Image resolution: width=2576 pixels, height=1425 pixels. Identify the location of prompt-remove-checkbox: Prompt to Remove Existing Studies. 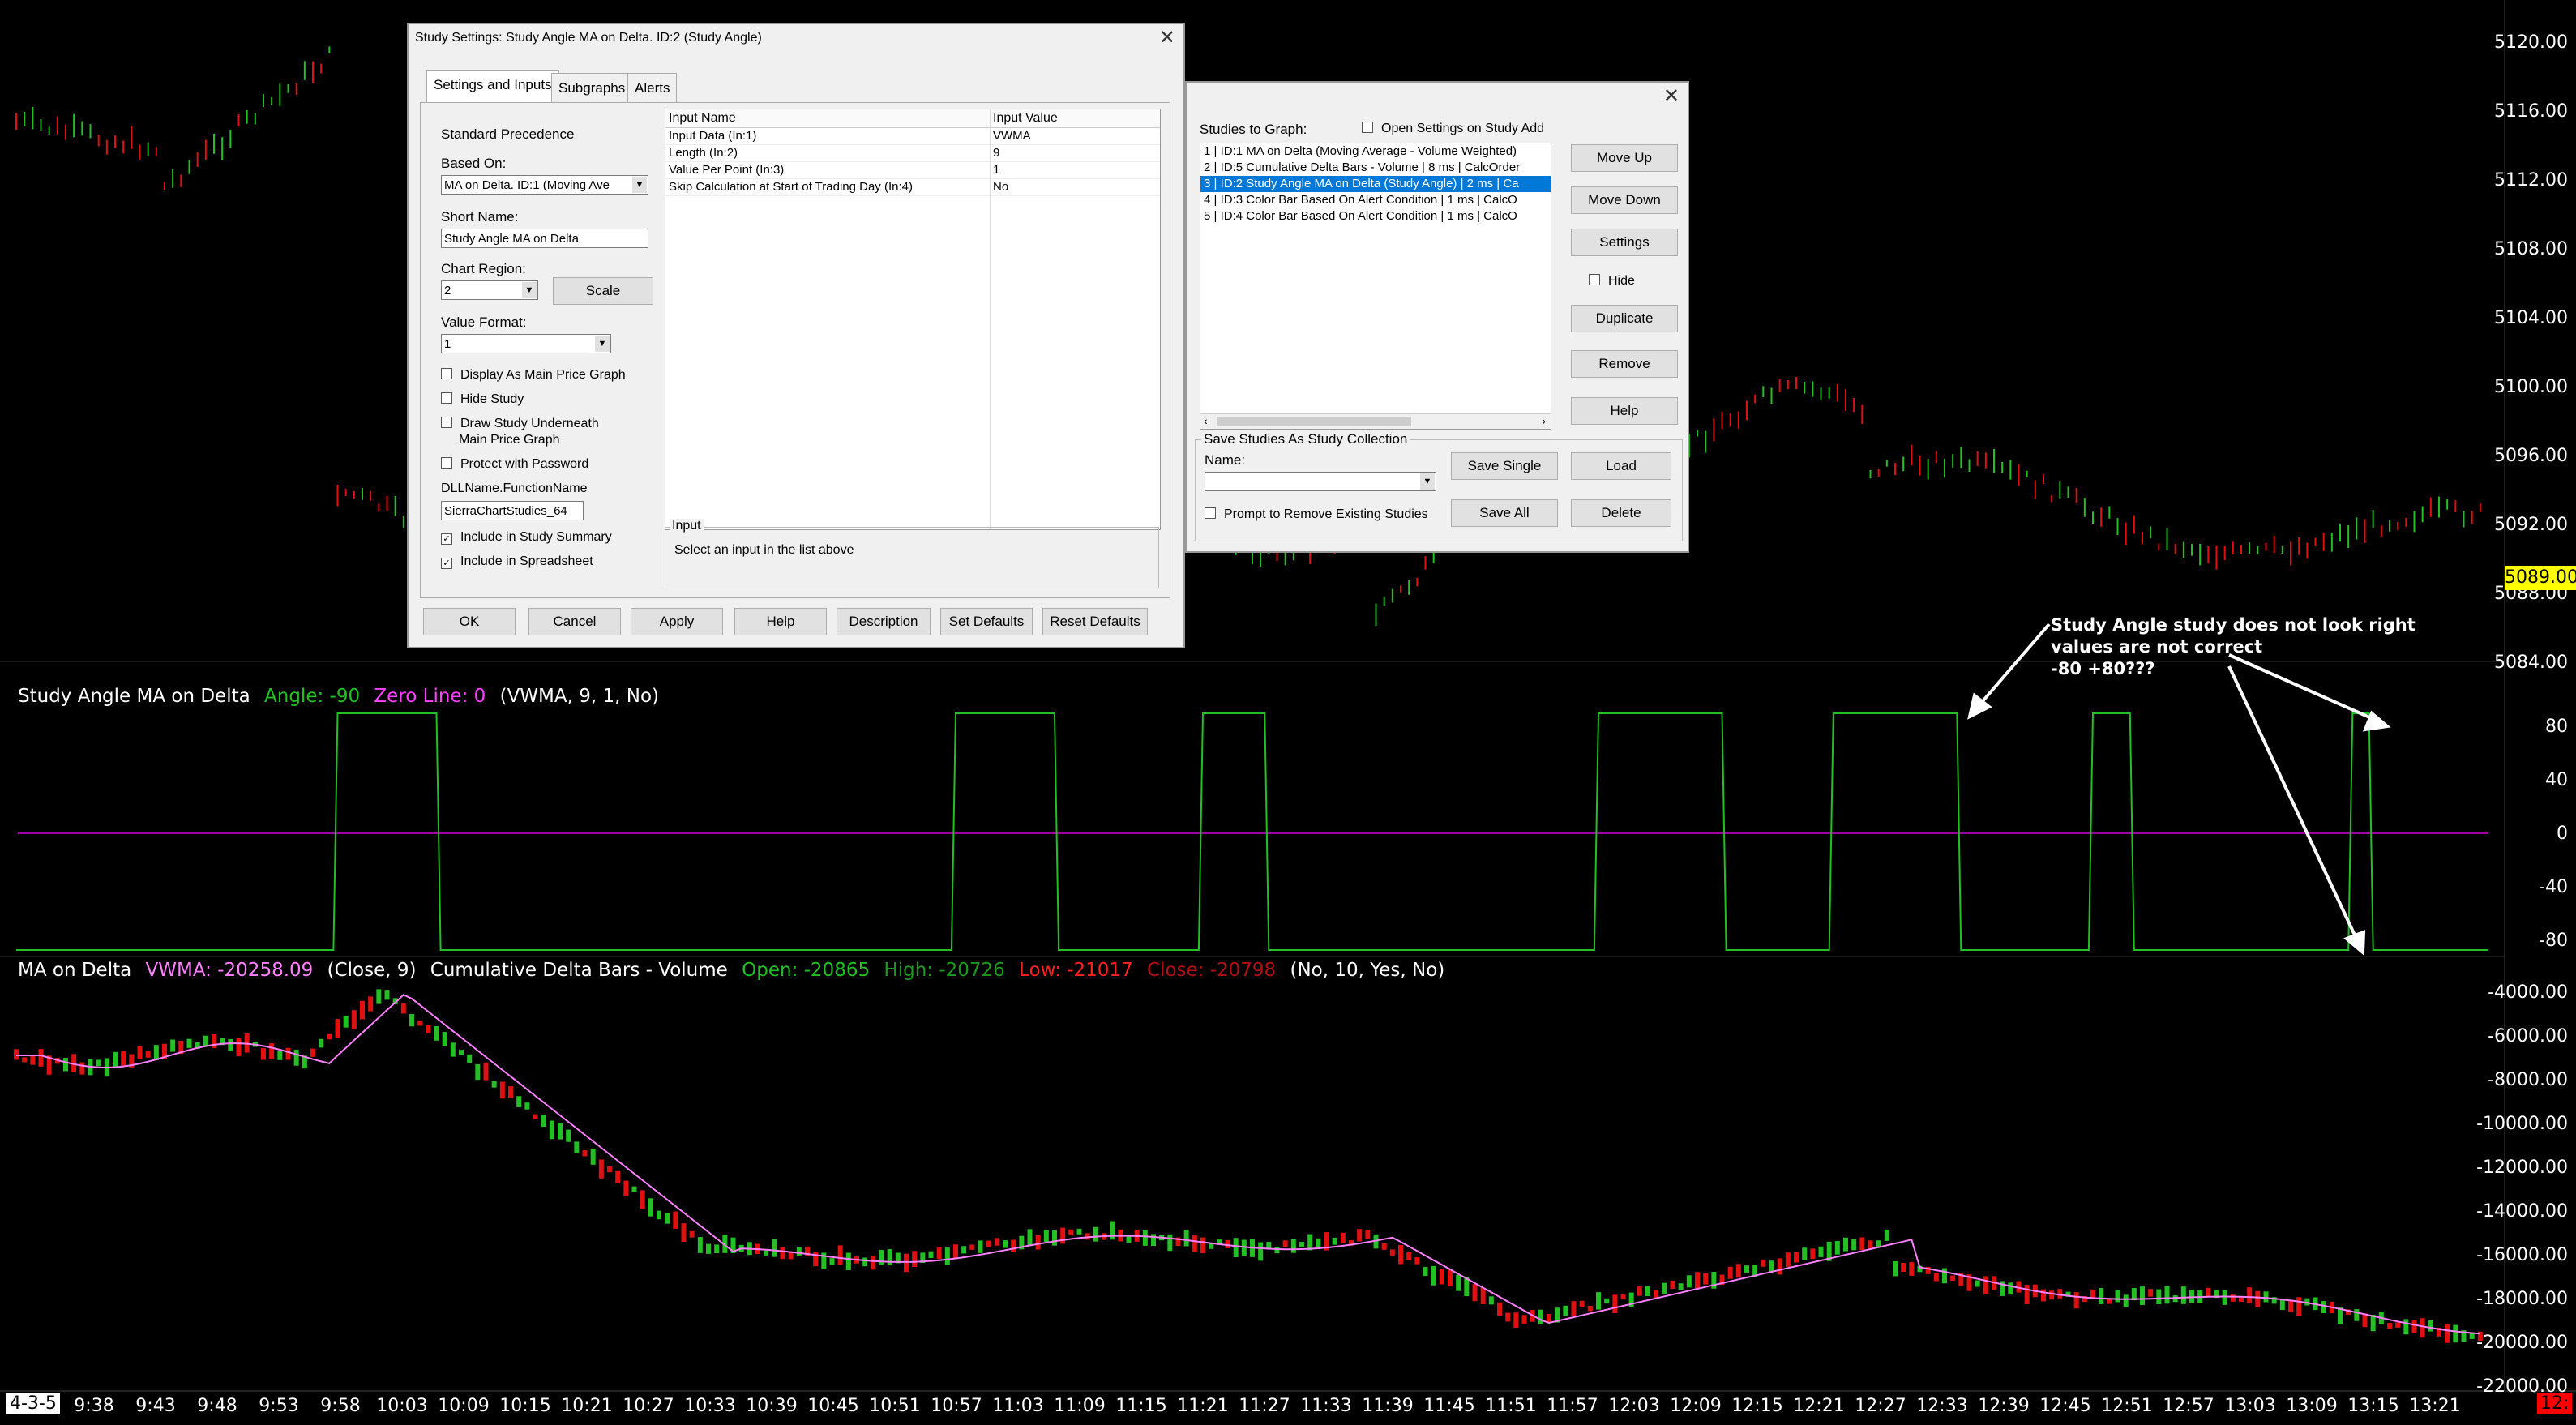
(1316, 514).